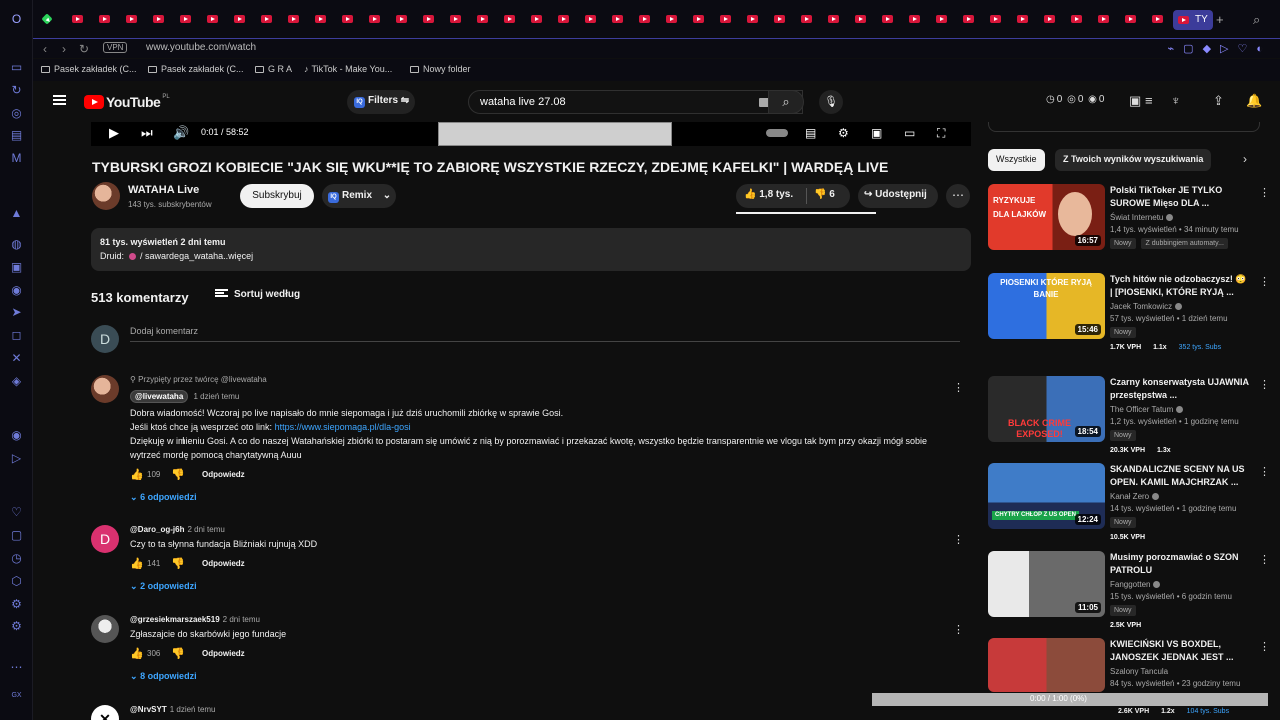 This screenshot has width=1280, height=720. I want to click on search-input: wataha live 27.08 ✕, so click(635, 102).